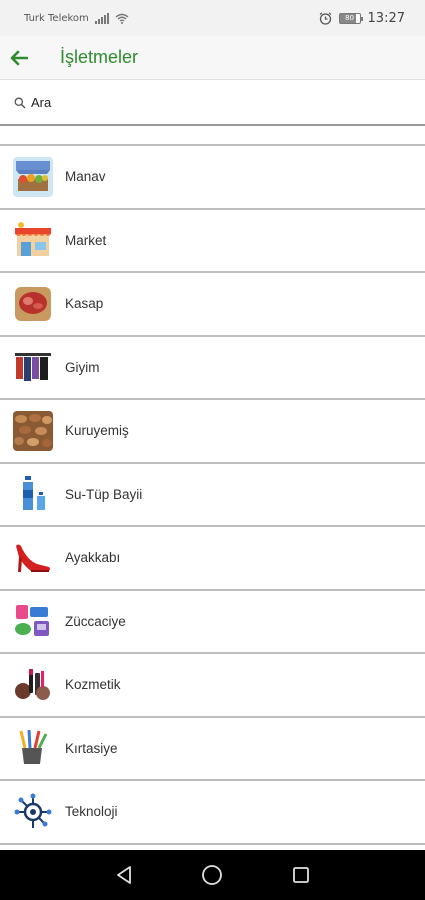  I want to click on category-ayakkabi: Ayakkabı, so click(212, 559).